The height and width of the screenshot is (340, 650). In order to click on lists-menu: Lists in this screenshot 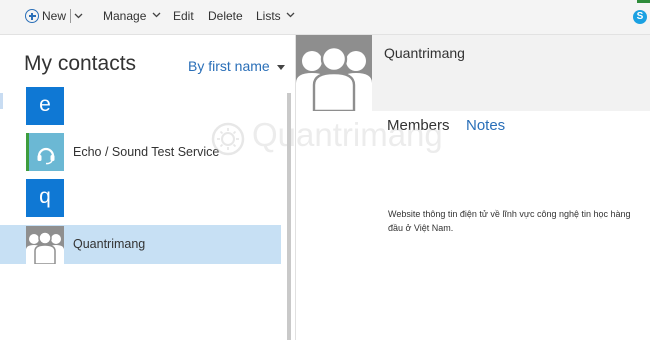, I will do `click(275, 16)`.